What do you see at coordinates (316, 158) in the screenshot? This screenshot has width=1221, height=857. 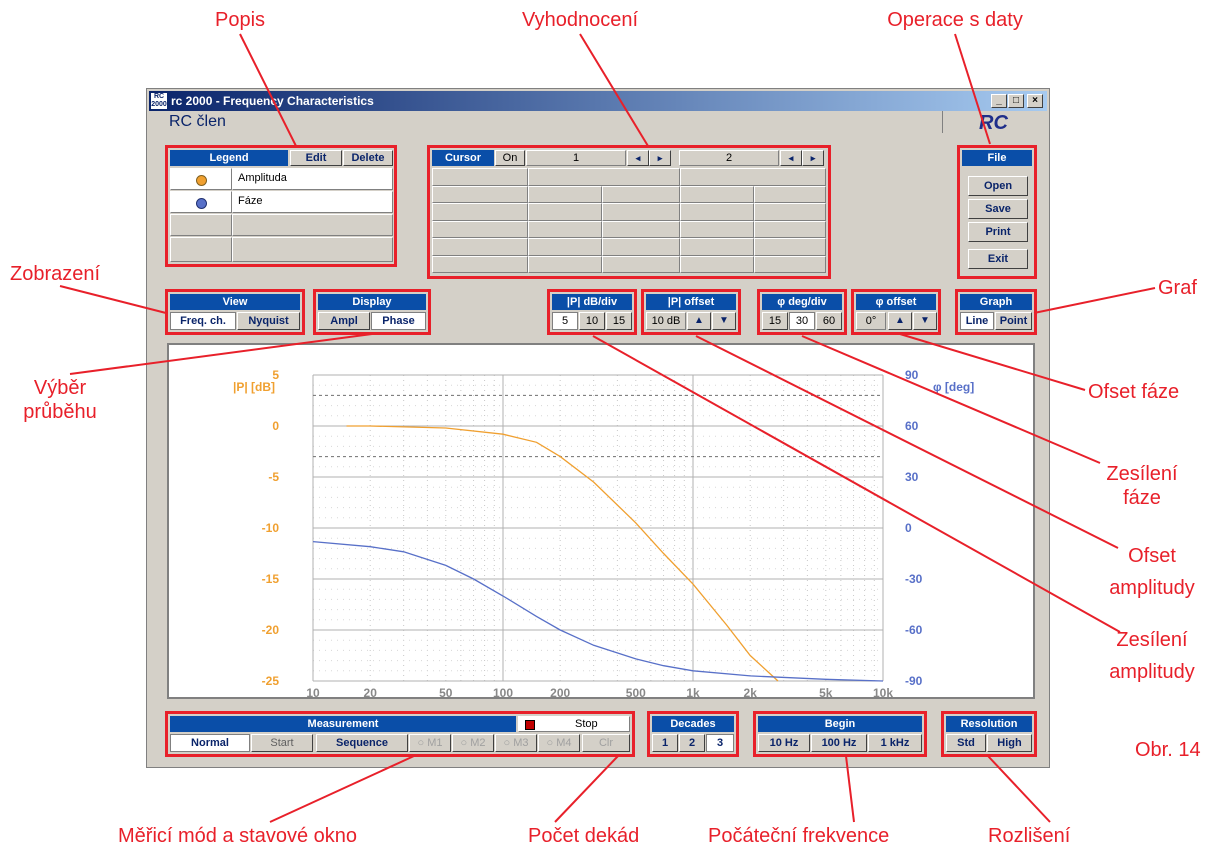 I see `legend-edit-button: Edit` at bounding box center [316, 158].